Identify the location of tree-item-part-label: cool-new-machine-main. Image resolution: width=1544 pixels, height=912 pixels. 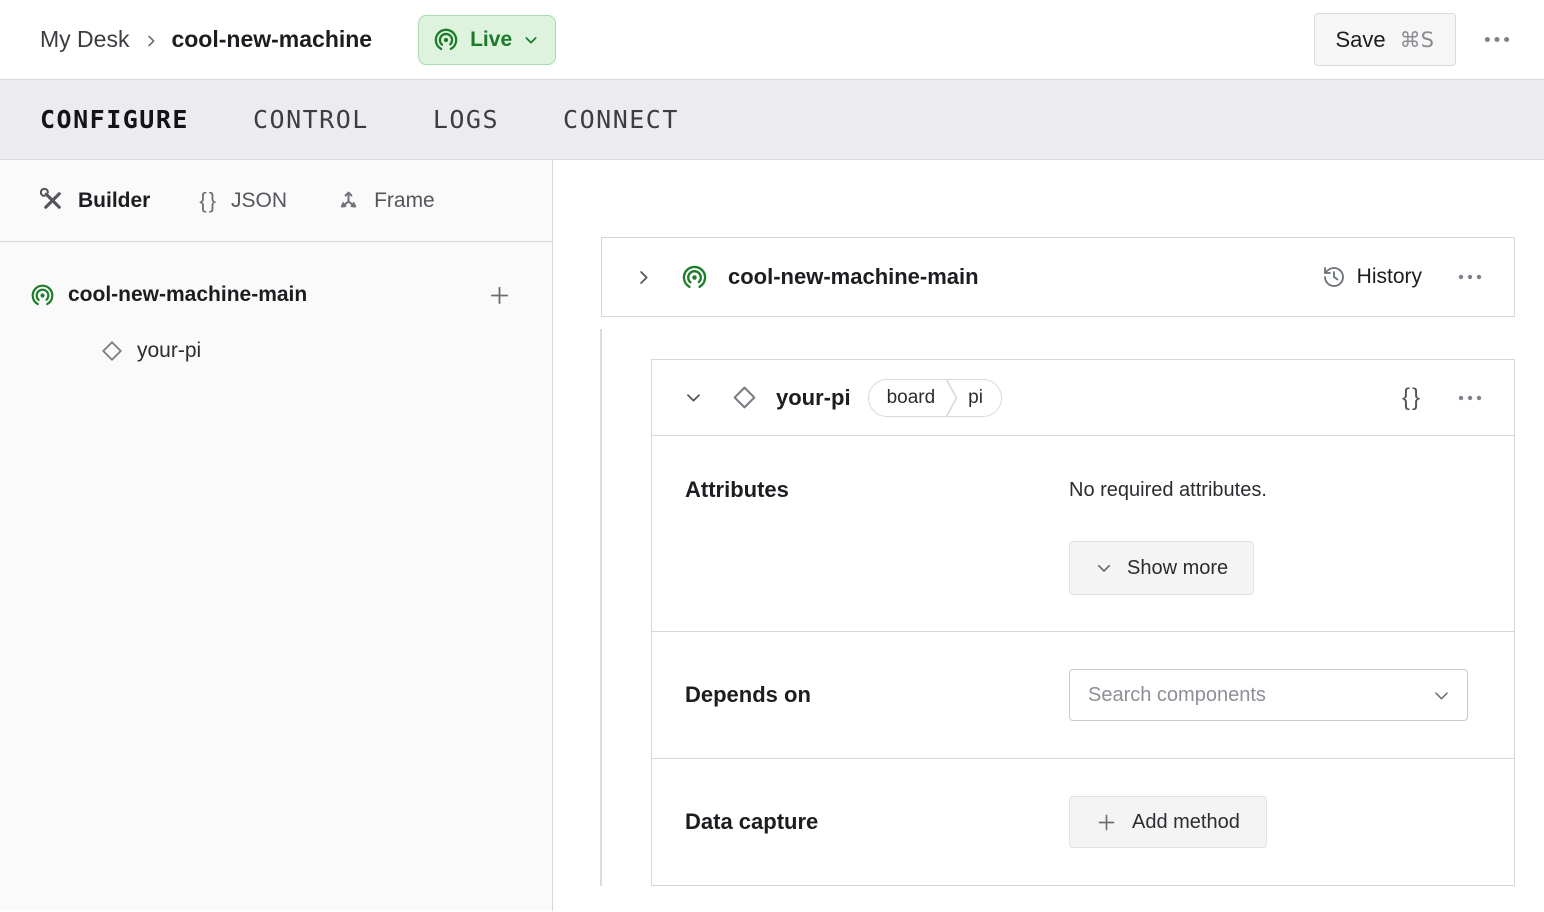
(188, 294).